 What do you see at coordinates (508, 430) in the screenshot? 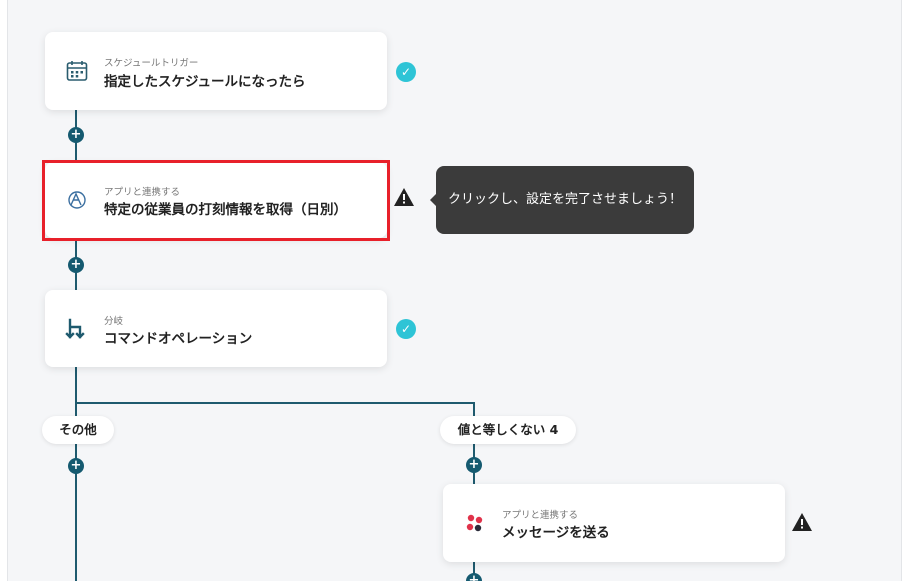
I see `branch-label-not-equal: 値と等しくない 4` at bounding box center [508, 430].